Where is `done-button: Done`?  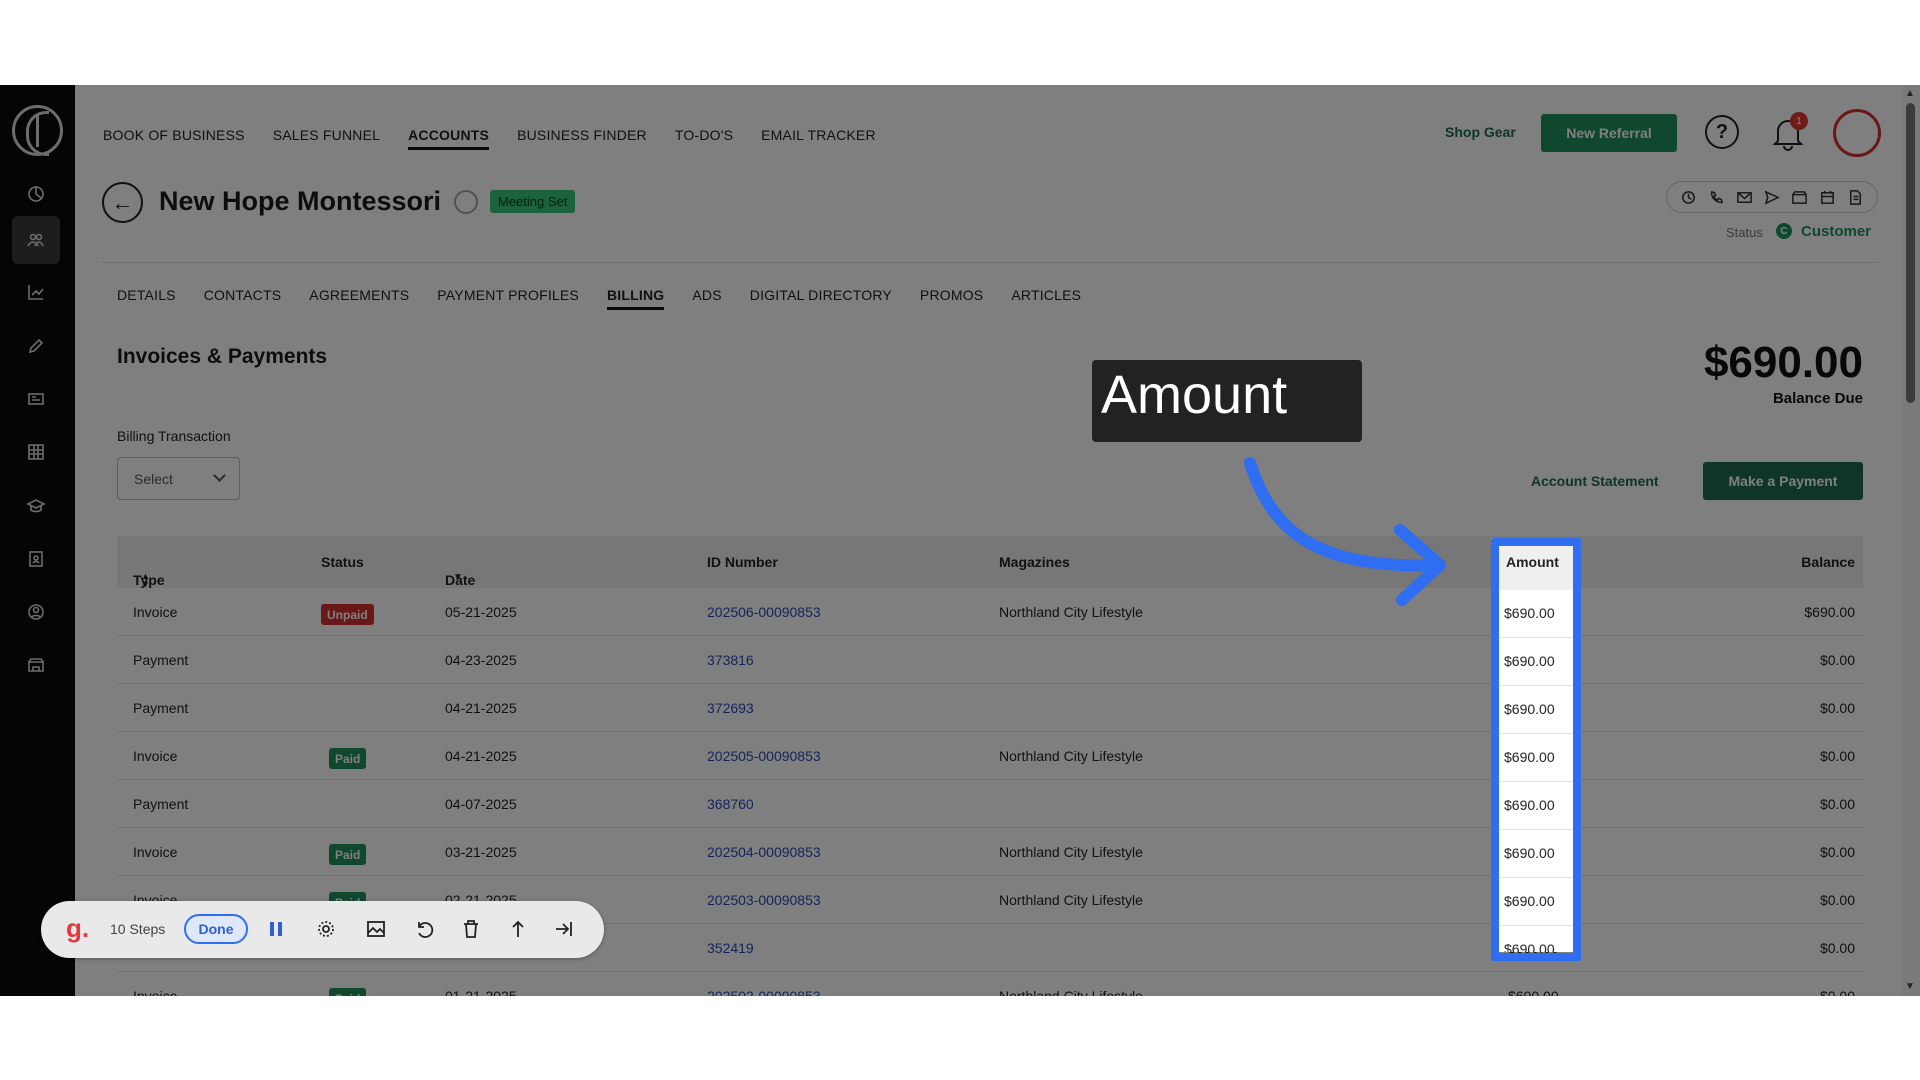
done-button: Done is located at coordinates (216, 929).